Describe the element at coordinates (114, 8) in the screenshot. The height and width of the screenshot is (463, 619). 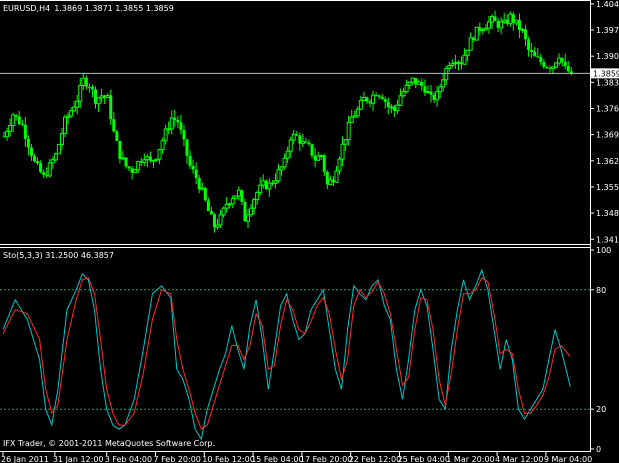
I see `ohlc-values: 1.3869 1.3871 1.3855 1.3859` at that location.